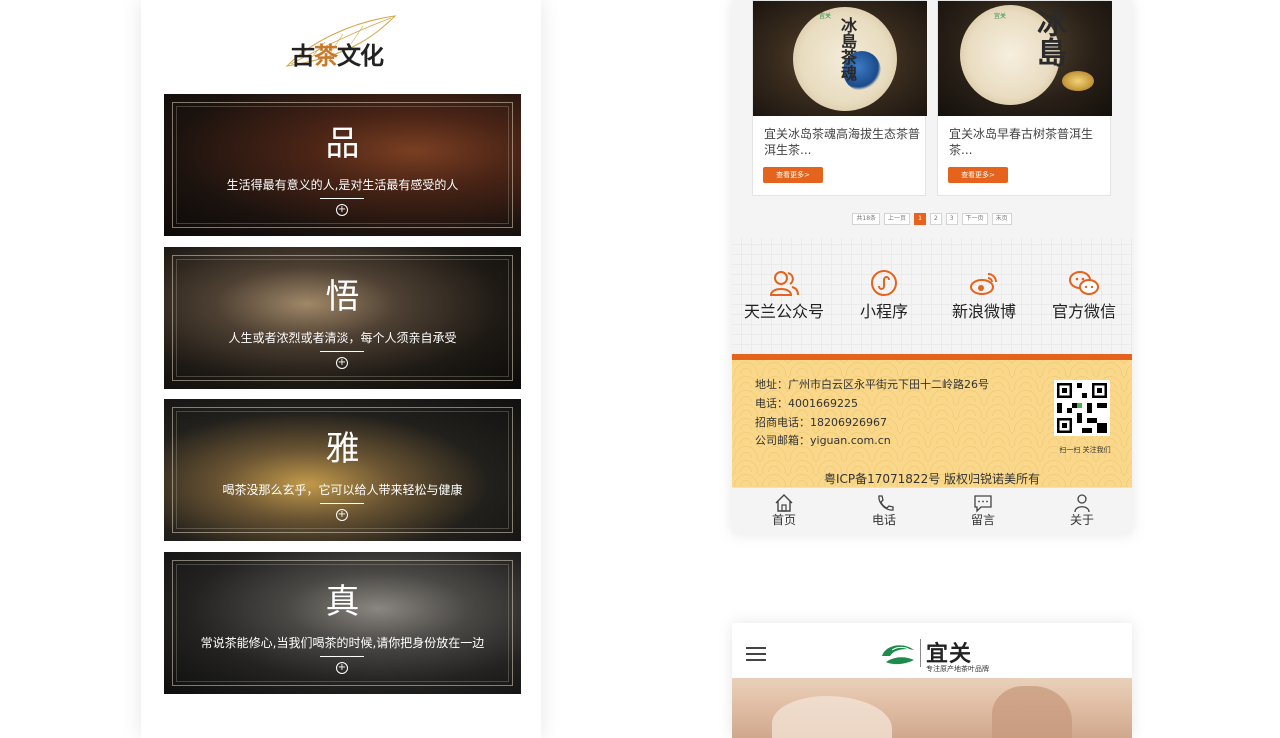 The width and height of the screenshot is (1280, 738). What do you see at coordinates (1048, 37) in the screenshot?
I see `product-image-text: 冰島` at bounding box center [1048, 37].